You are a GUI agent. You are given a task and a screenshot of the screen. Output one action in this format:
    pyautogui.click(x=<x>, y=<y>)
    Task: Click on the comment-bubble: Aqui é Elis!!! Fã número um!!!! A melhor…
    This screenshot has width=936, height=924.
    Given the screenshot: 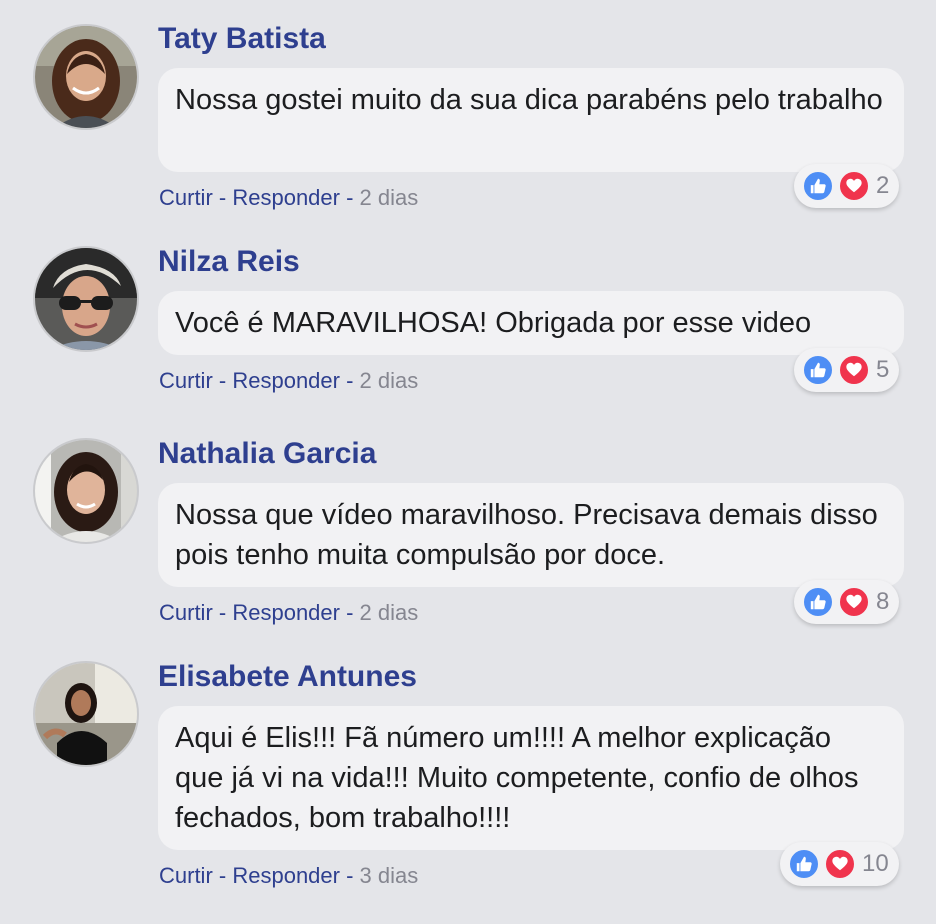 What is the action you would take?
    pyautogui.click(x=531, y=778)
    